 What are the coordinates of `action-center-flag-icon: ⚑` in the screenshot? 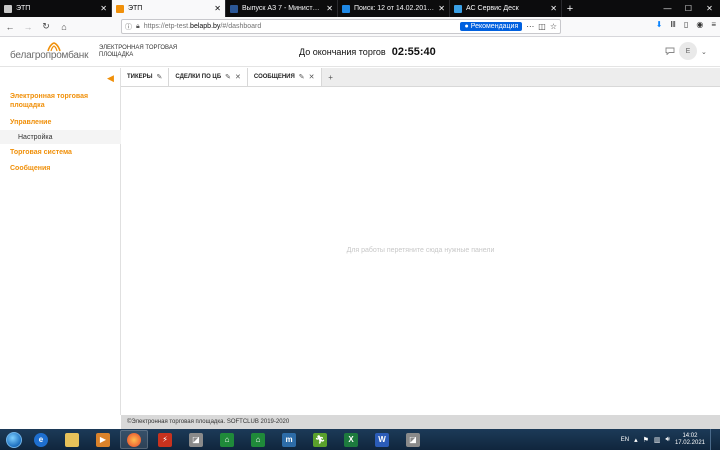 It's located at (646, 440).